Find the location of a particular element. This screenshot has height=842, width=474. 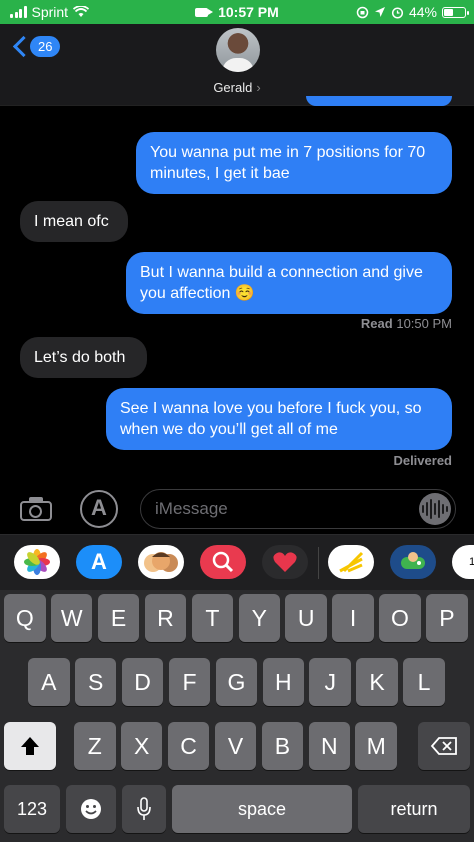

contact-name-button: Gerald › is located at coordinates (237, 87).